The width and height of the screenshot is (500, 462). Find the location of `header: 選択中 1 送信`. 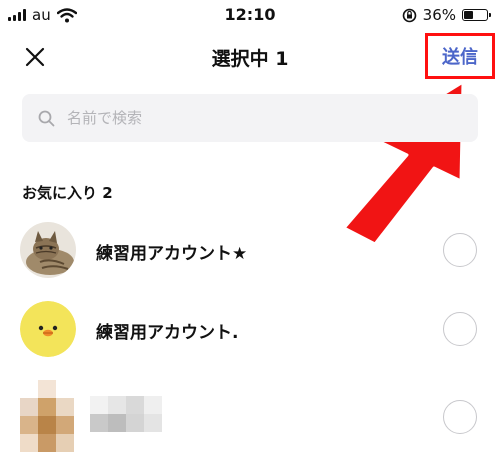

header: 選択中 1 送信 is located at coordinates (250, 57).